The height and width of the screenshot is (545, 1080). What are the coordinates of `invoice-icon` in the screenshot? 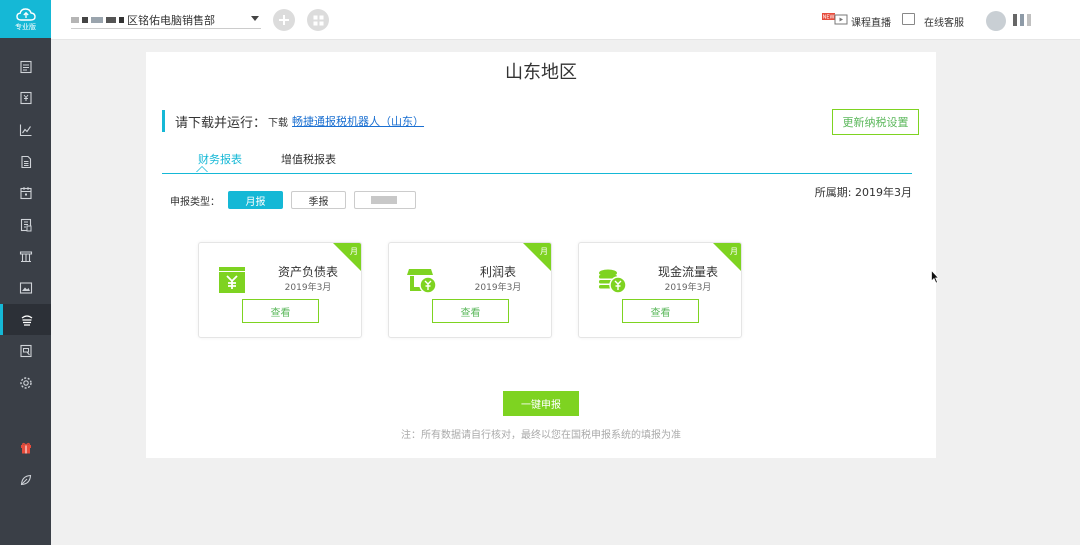 It's located at (25, 66).